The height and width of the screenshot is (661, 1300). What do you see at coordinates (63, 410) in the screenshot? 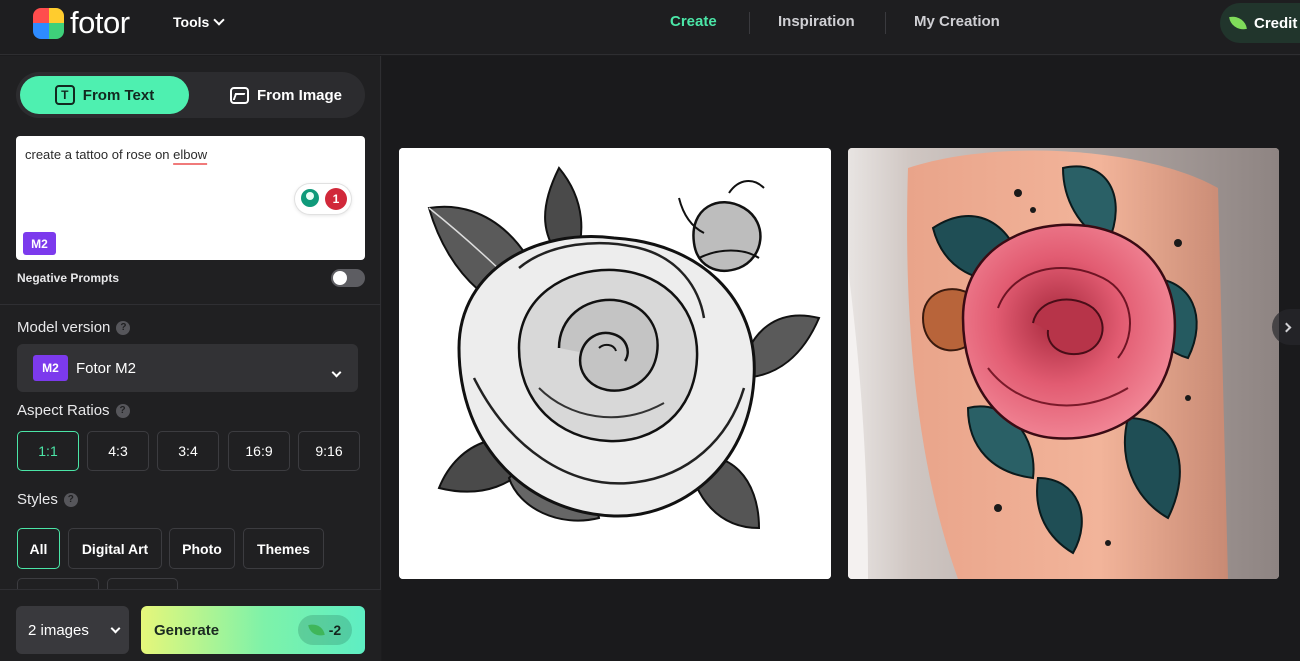
I see `aspect-ratios-text: Aspect Ratios` at bounding box center [63, 410].